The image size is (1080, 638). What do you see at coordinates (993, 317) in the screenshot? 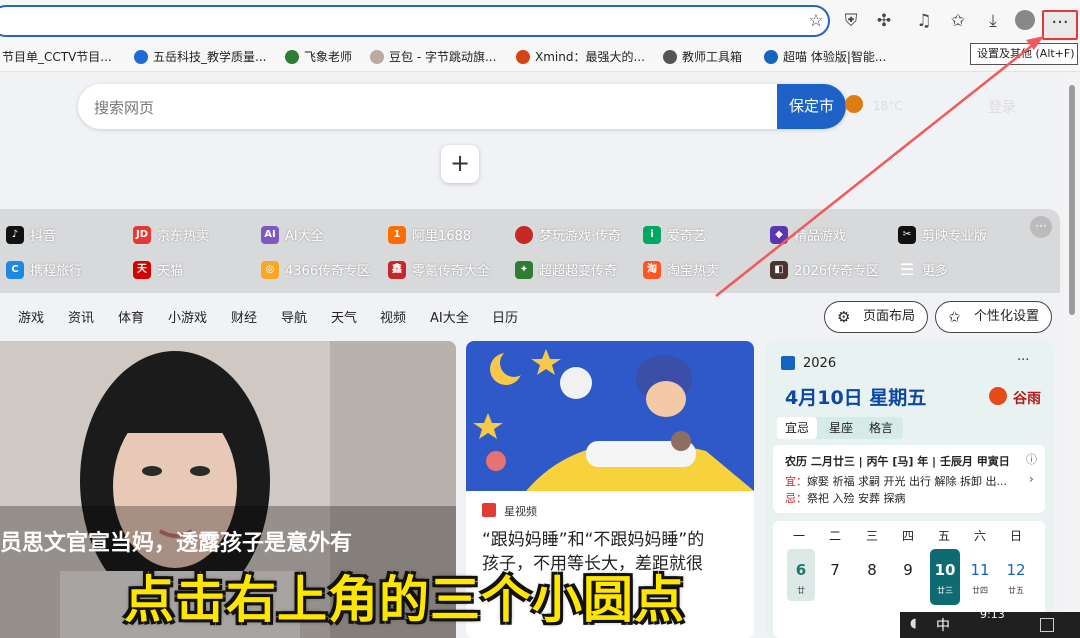
I see `personalize-button: ✩ 个性化设置` at bounding box center [993, 317].